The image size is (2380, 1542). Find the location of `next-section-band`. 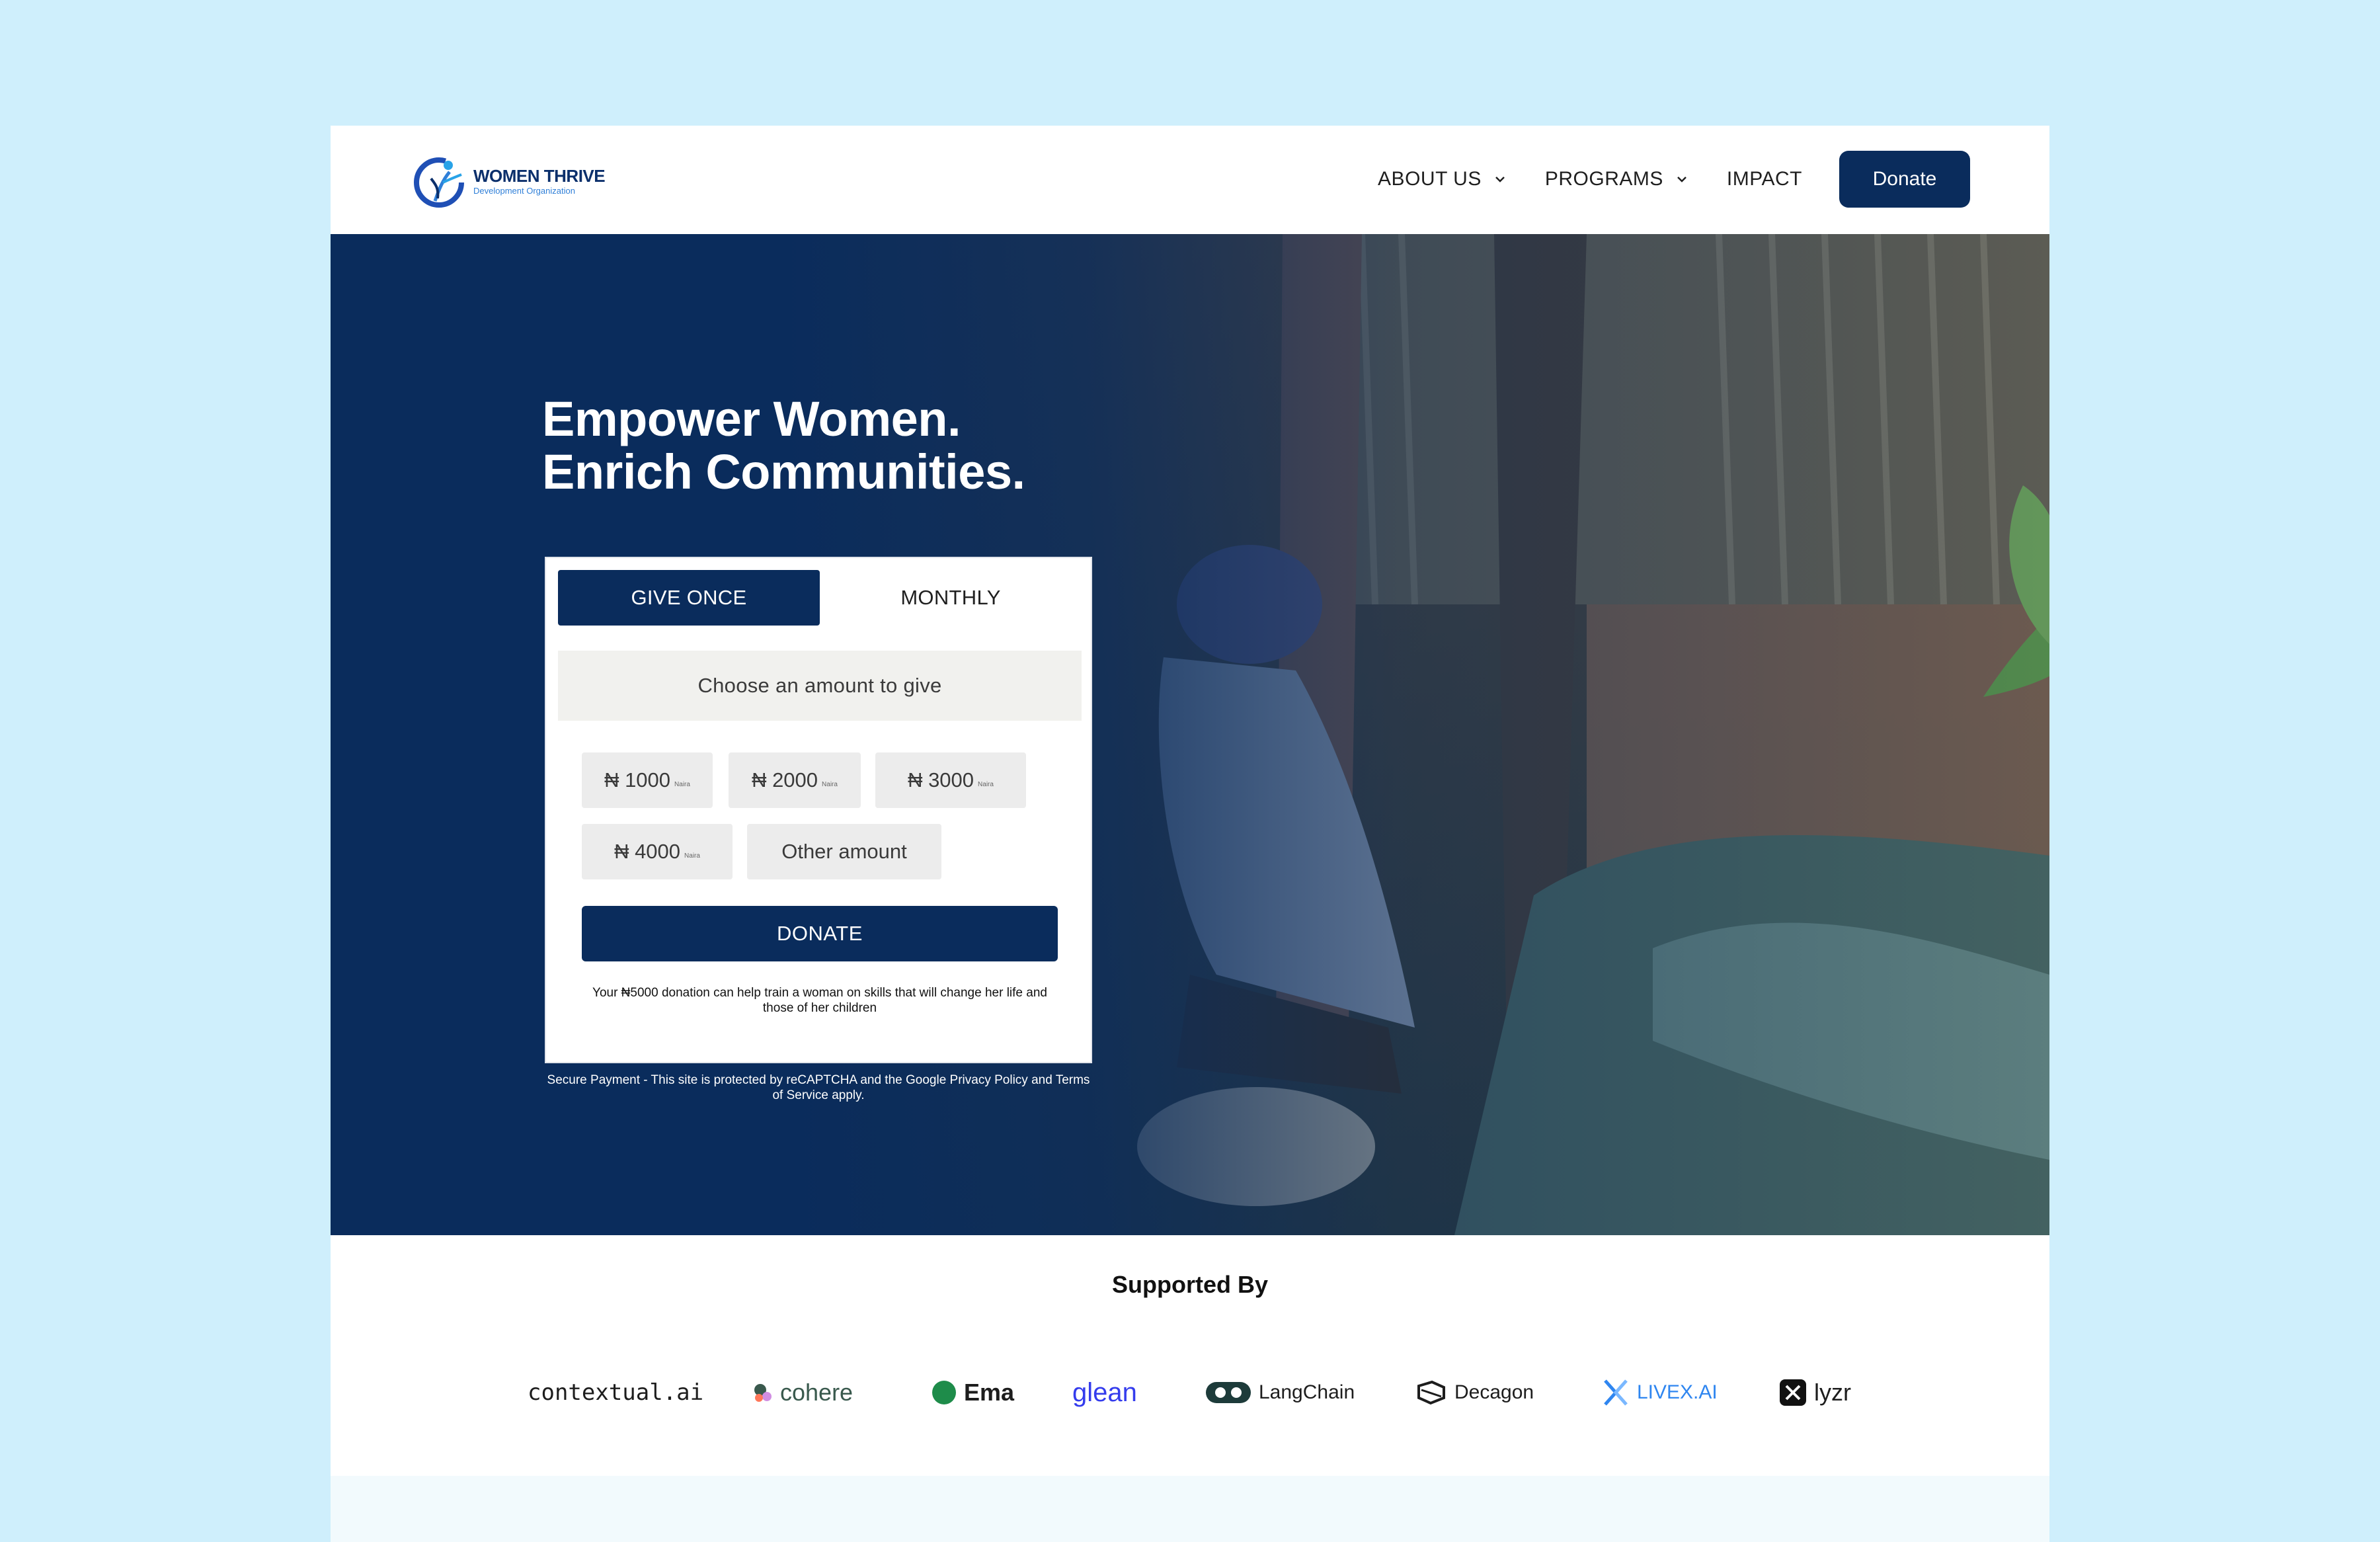

next-section-band is located at coordinates (1190, 1509).